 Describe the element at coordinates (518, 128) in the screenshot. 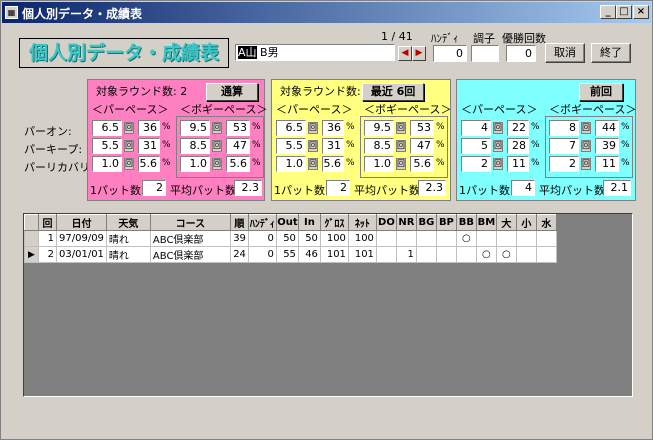

I see `par-percent-field: 22` at that location.